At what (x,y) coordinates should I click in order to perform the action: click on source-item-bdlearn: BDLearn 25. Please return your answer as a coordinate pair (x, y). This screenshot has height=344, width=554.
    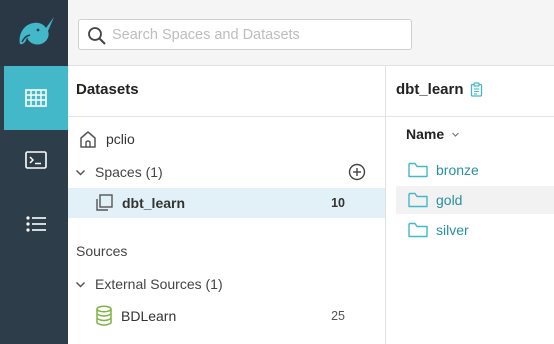
    Looking at the image, I should click on (226, 316).